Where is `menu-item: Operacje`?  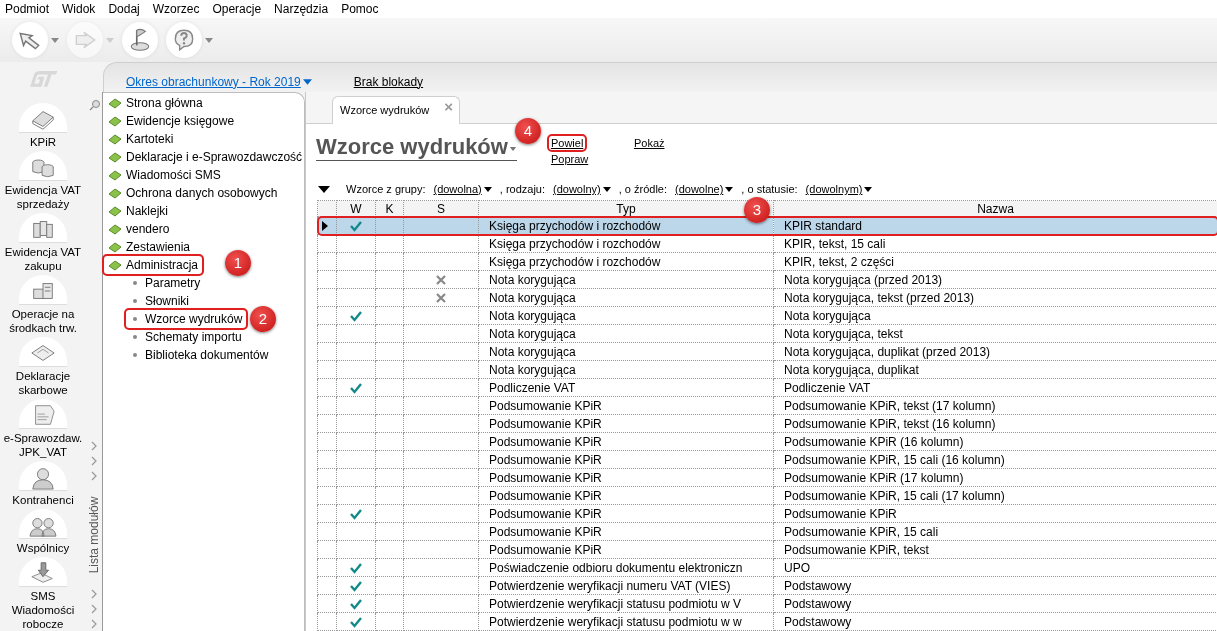
menu-item: Operacje is located at coordinates (237, 9).